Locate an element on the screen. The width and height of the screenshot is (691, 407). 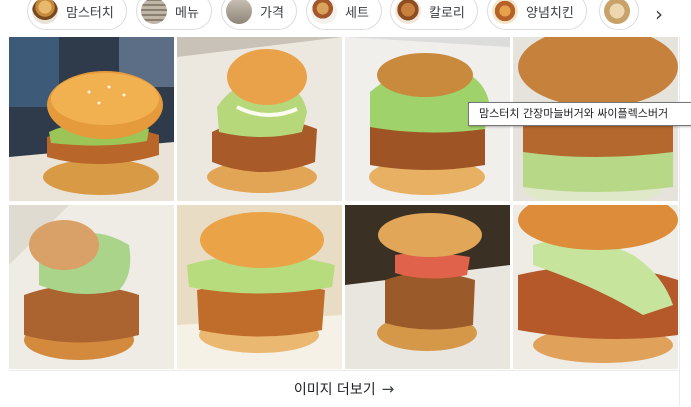
chip-label: 세트 is located at coordinates (357, 13).